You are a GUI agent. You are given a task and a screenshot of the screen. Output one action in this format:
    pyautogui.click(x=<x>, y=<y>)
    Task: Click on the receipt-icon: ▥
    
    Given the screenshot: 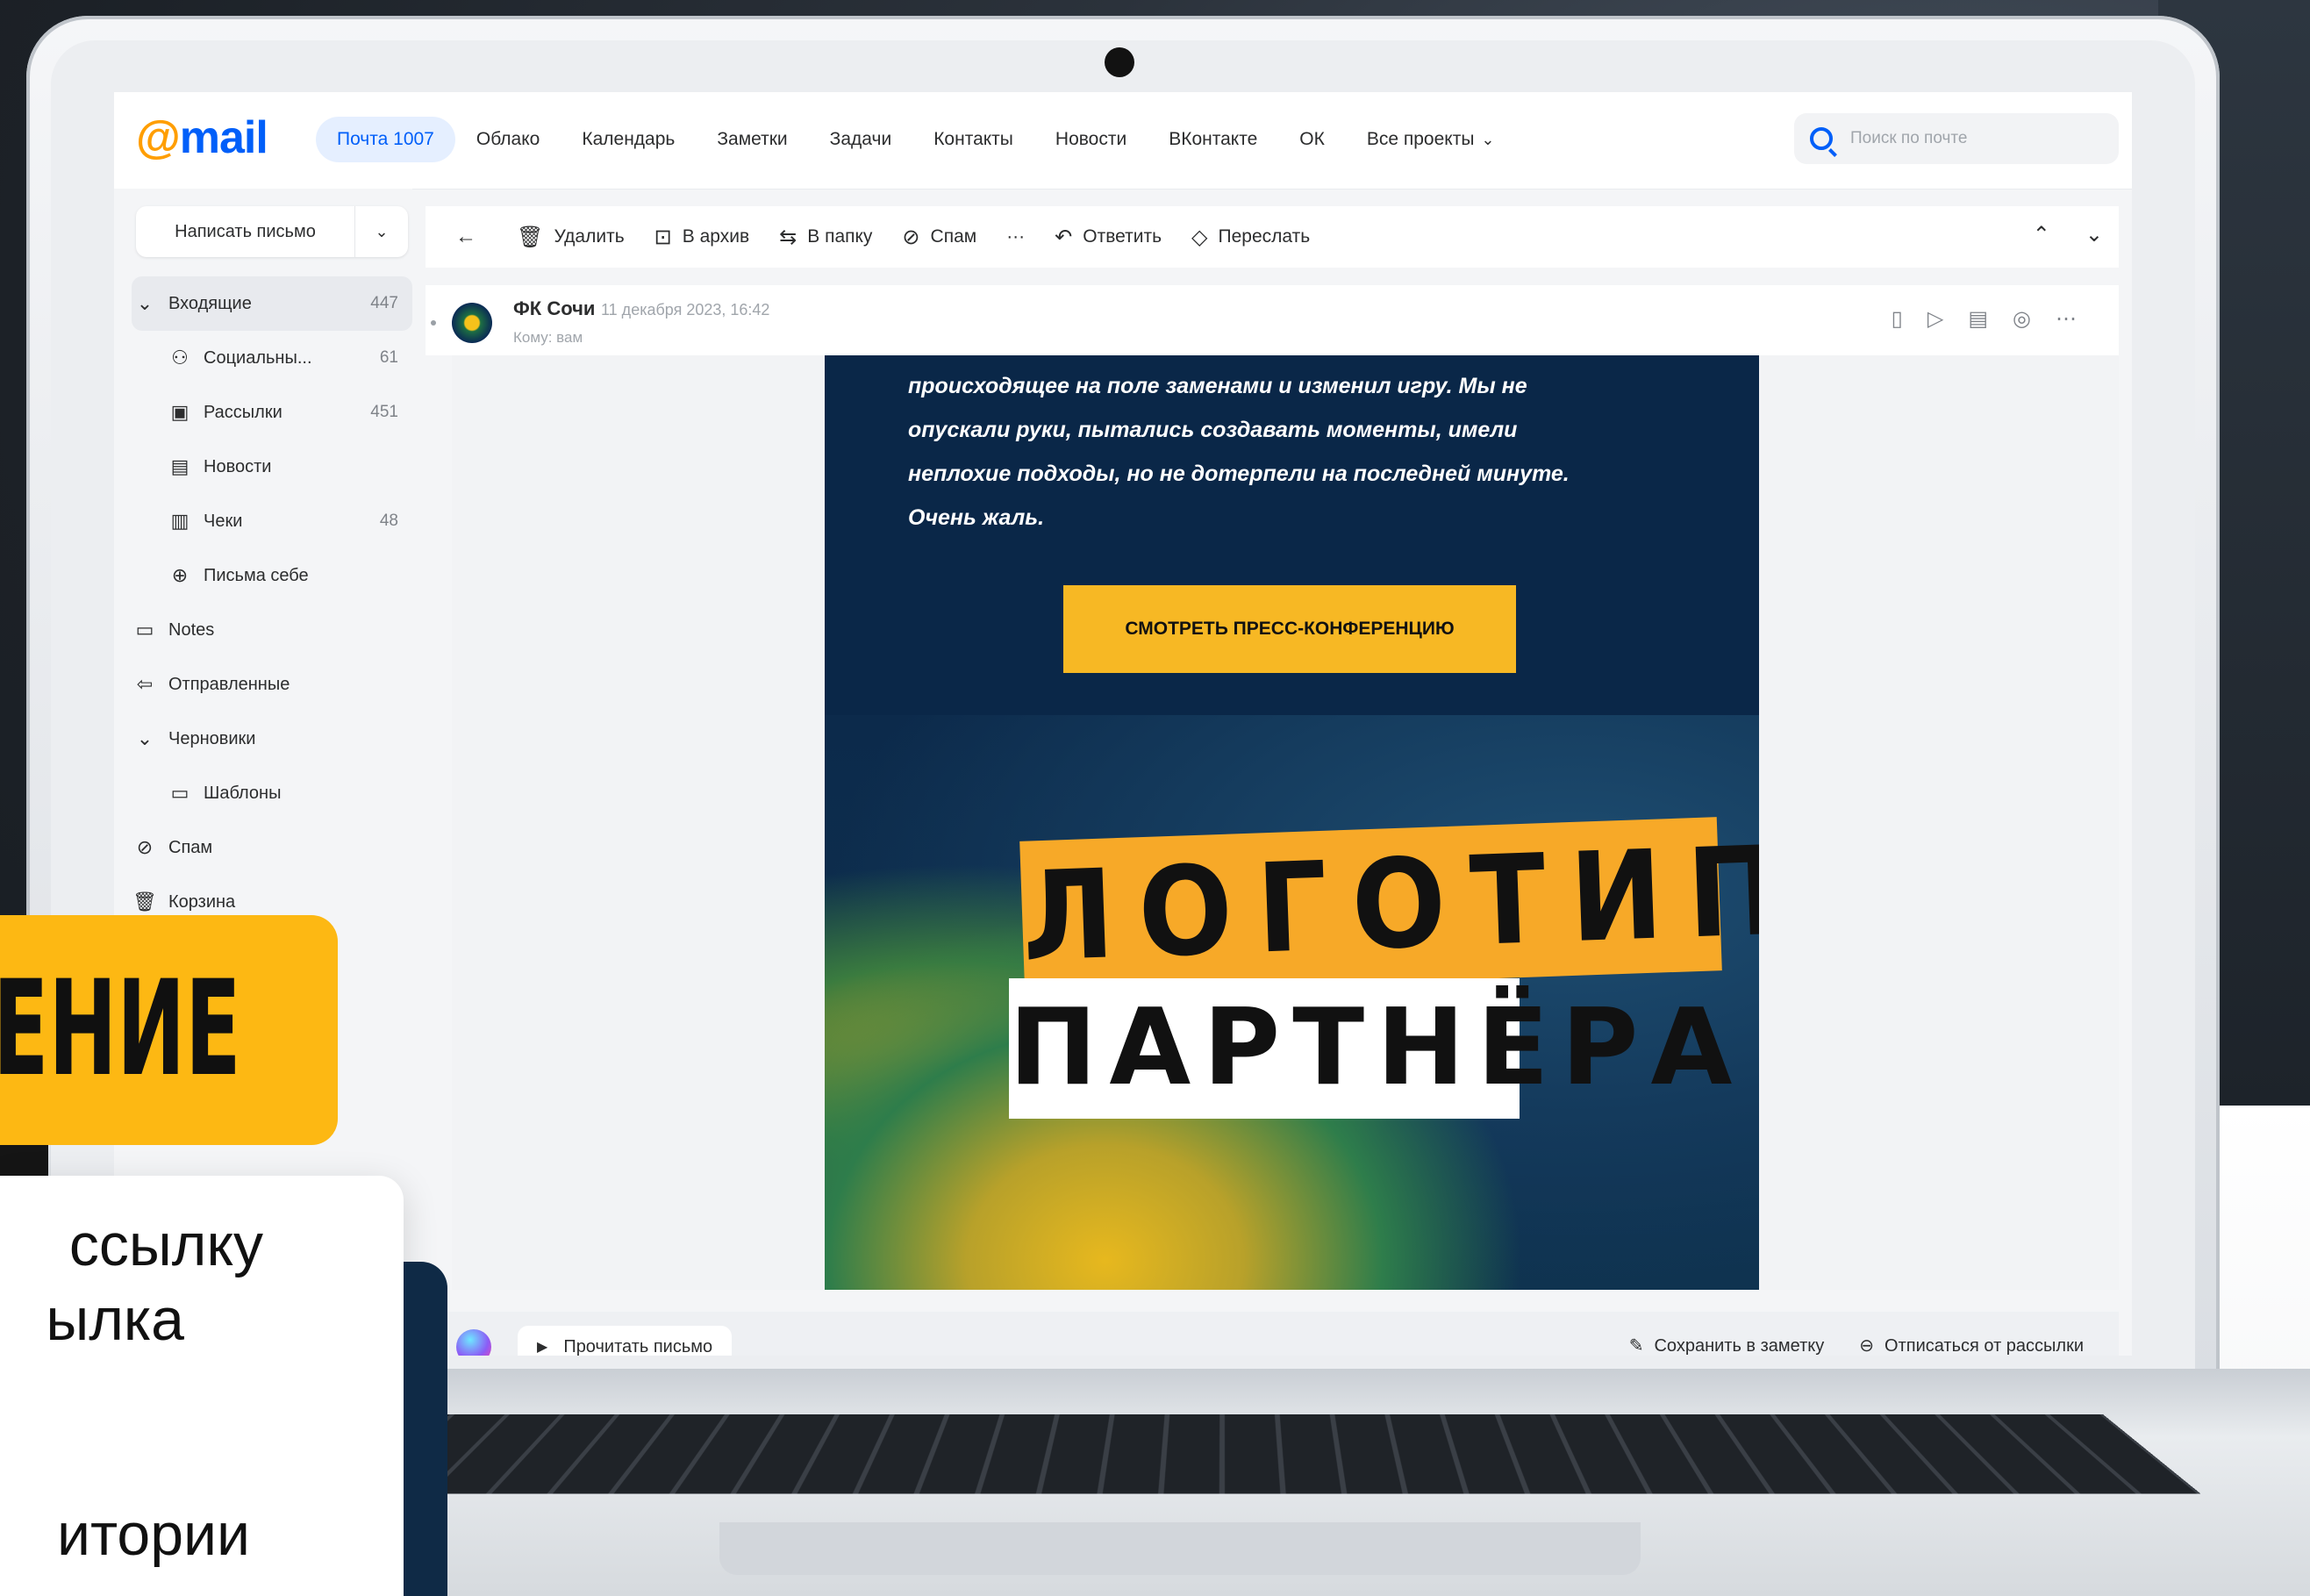 What is the action you would take?
    pyautogui.click(x=180, y=521)
    